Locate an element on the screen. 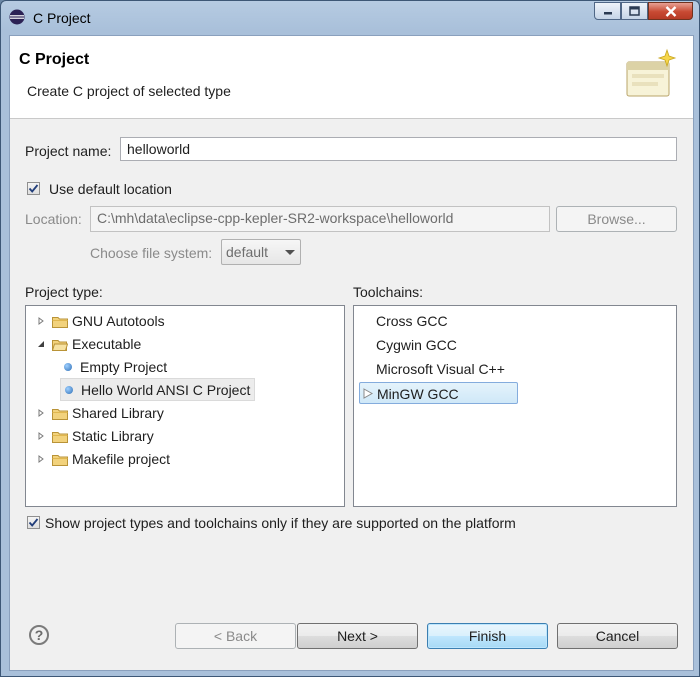  project-type-label: Project type: is located at coordinates (64, 292).